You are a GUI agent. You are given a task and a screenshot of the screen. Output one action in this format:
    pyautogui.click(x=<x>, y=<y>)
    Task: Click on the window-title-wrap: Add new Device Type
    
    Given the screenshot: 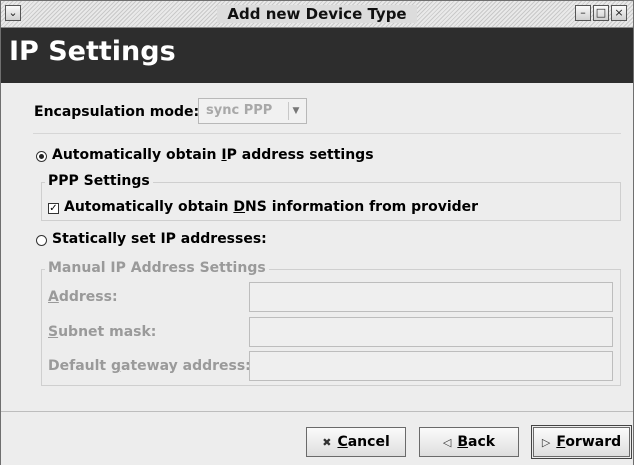 What is the action you would take?
    pyautogui.click(x=317, y=14)
    